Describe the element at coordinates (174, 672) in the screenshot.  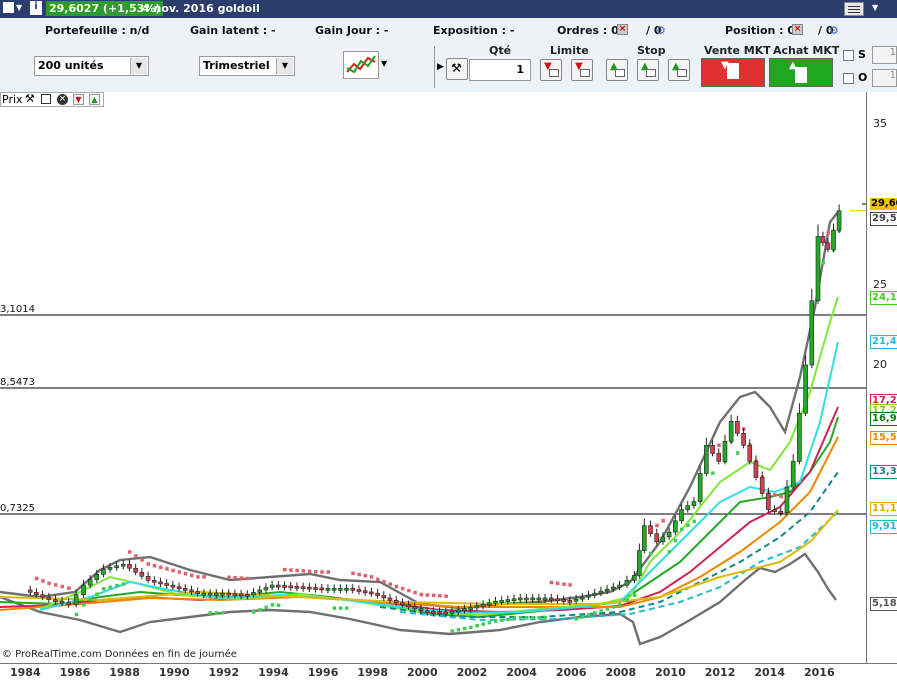
I see `x-tick: 1990` at that location.